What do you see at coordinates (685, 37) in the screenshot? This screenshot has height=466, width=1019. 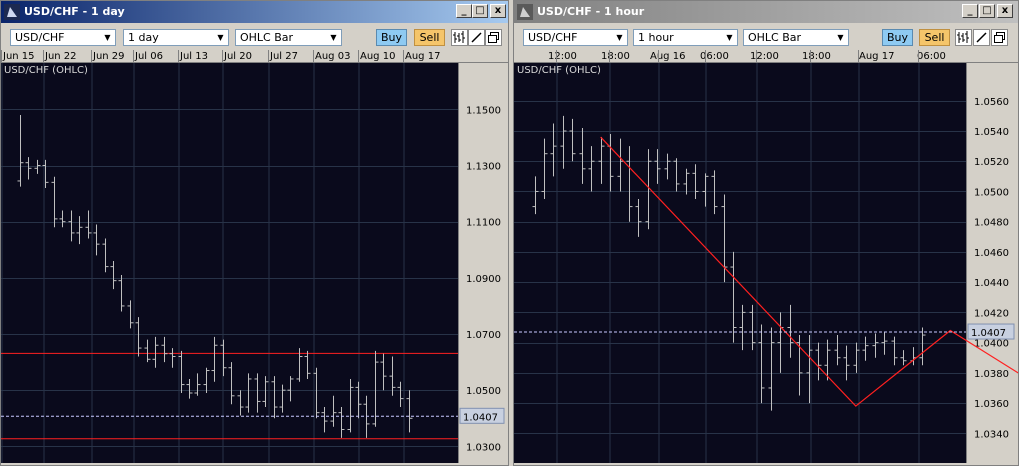 I see `interval-select: 1 hour ▼` at bounding box center [685, 37].